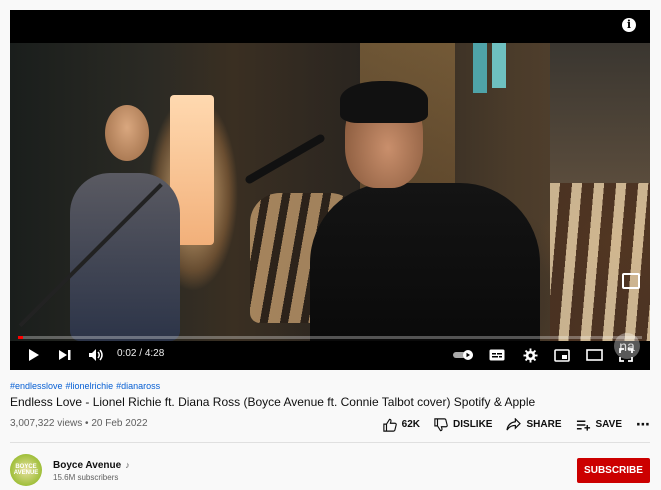  I want to click on hashtag-link: #lionelrichie, so click(90, 386).